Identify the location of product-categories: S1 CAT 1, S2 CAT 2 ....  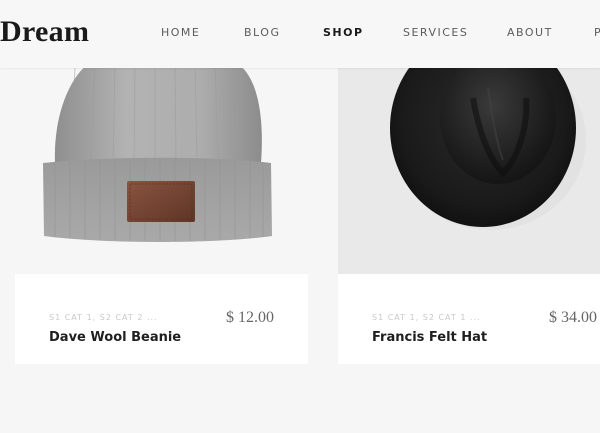
(103, 317).